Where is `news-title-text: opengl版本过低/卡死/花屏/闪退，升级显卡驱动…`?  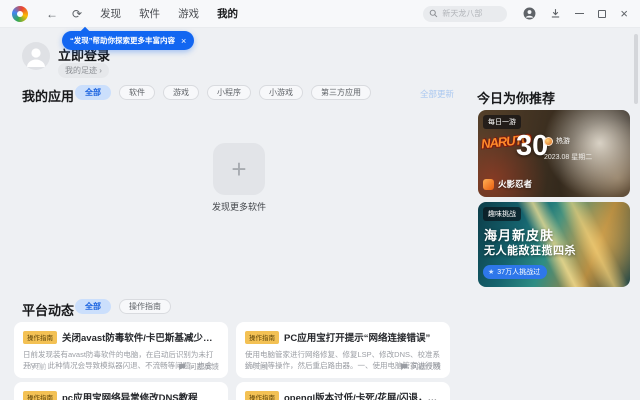 news-title-text: opengl版本过低/卡死/花屏/闪退，升级显卡驱动… is located at coordinates (362, 396).